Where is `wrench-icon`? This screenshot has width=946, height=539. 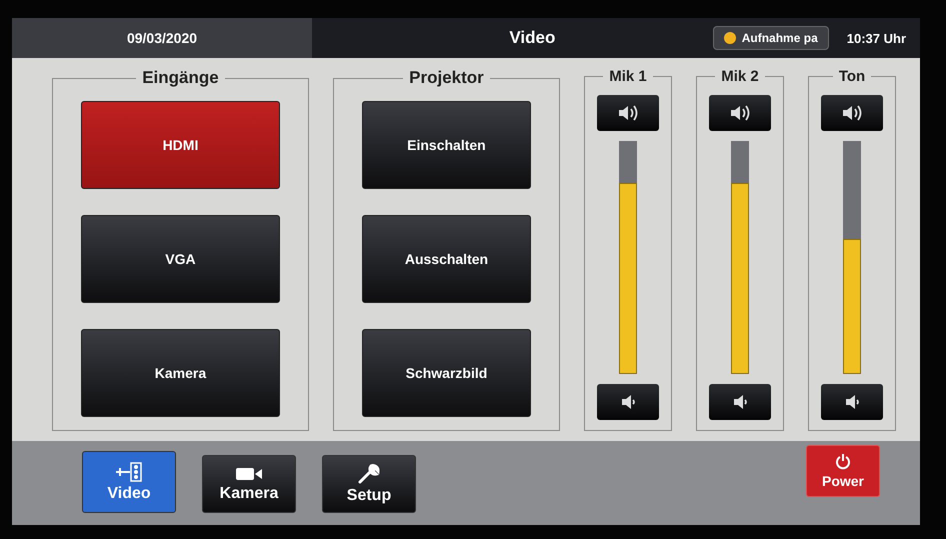
wrench-icon is located at coordinates (369, 474).